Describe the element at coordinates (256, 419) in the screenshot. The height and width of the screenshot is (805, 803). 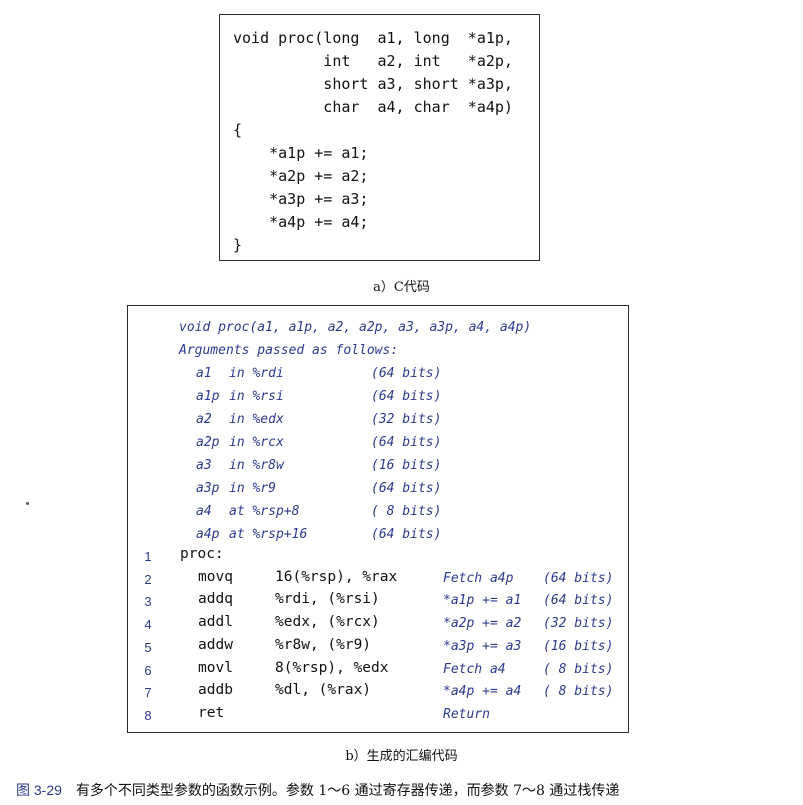
I see `arg-location: in %edx` at that location.